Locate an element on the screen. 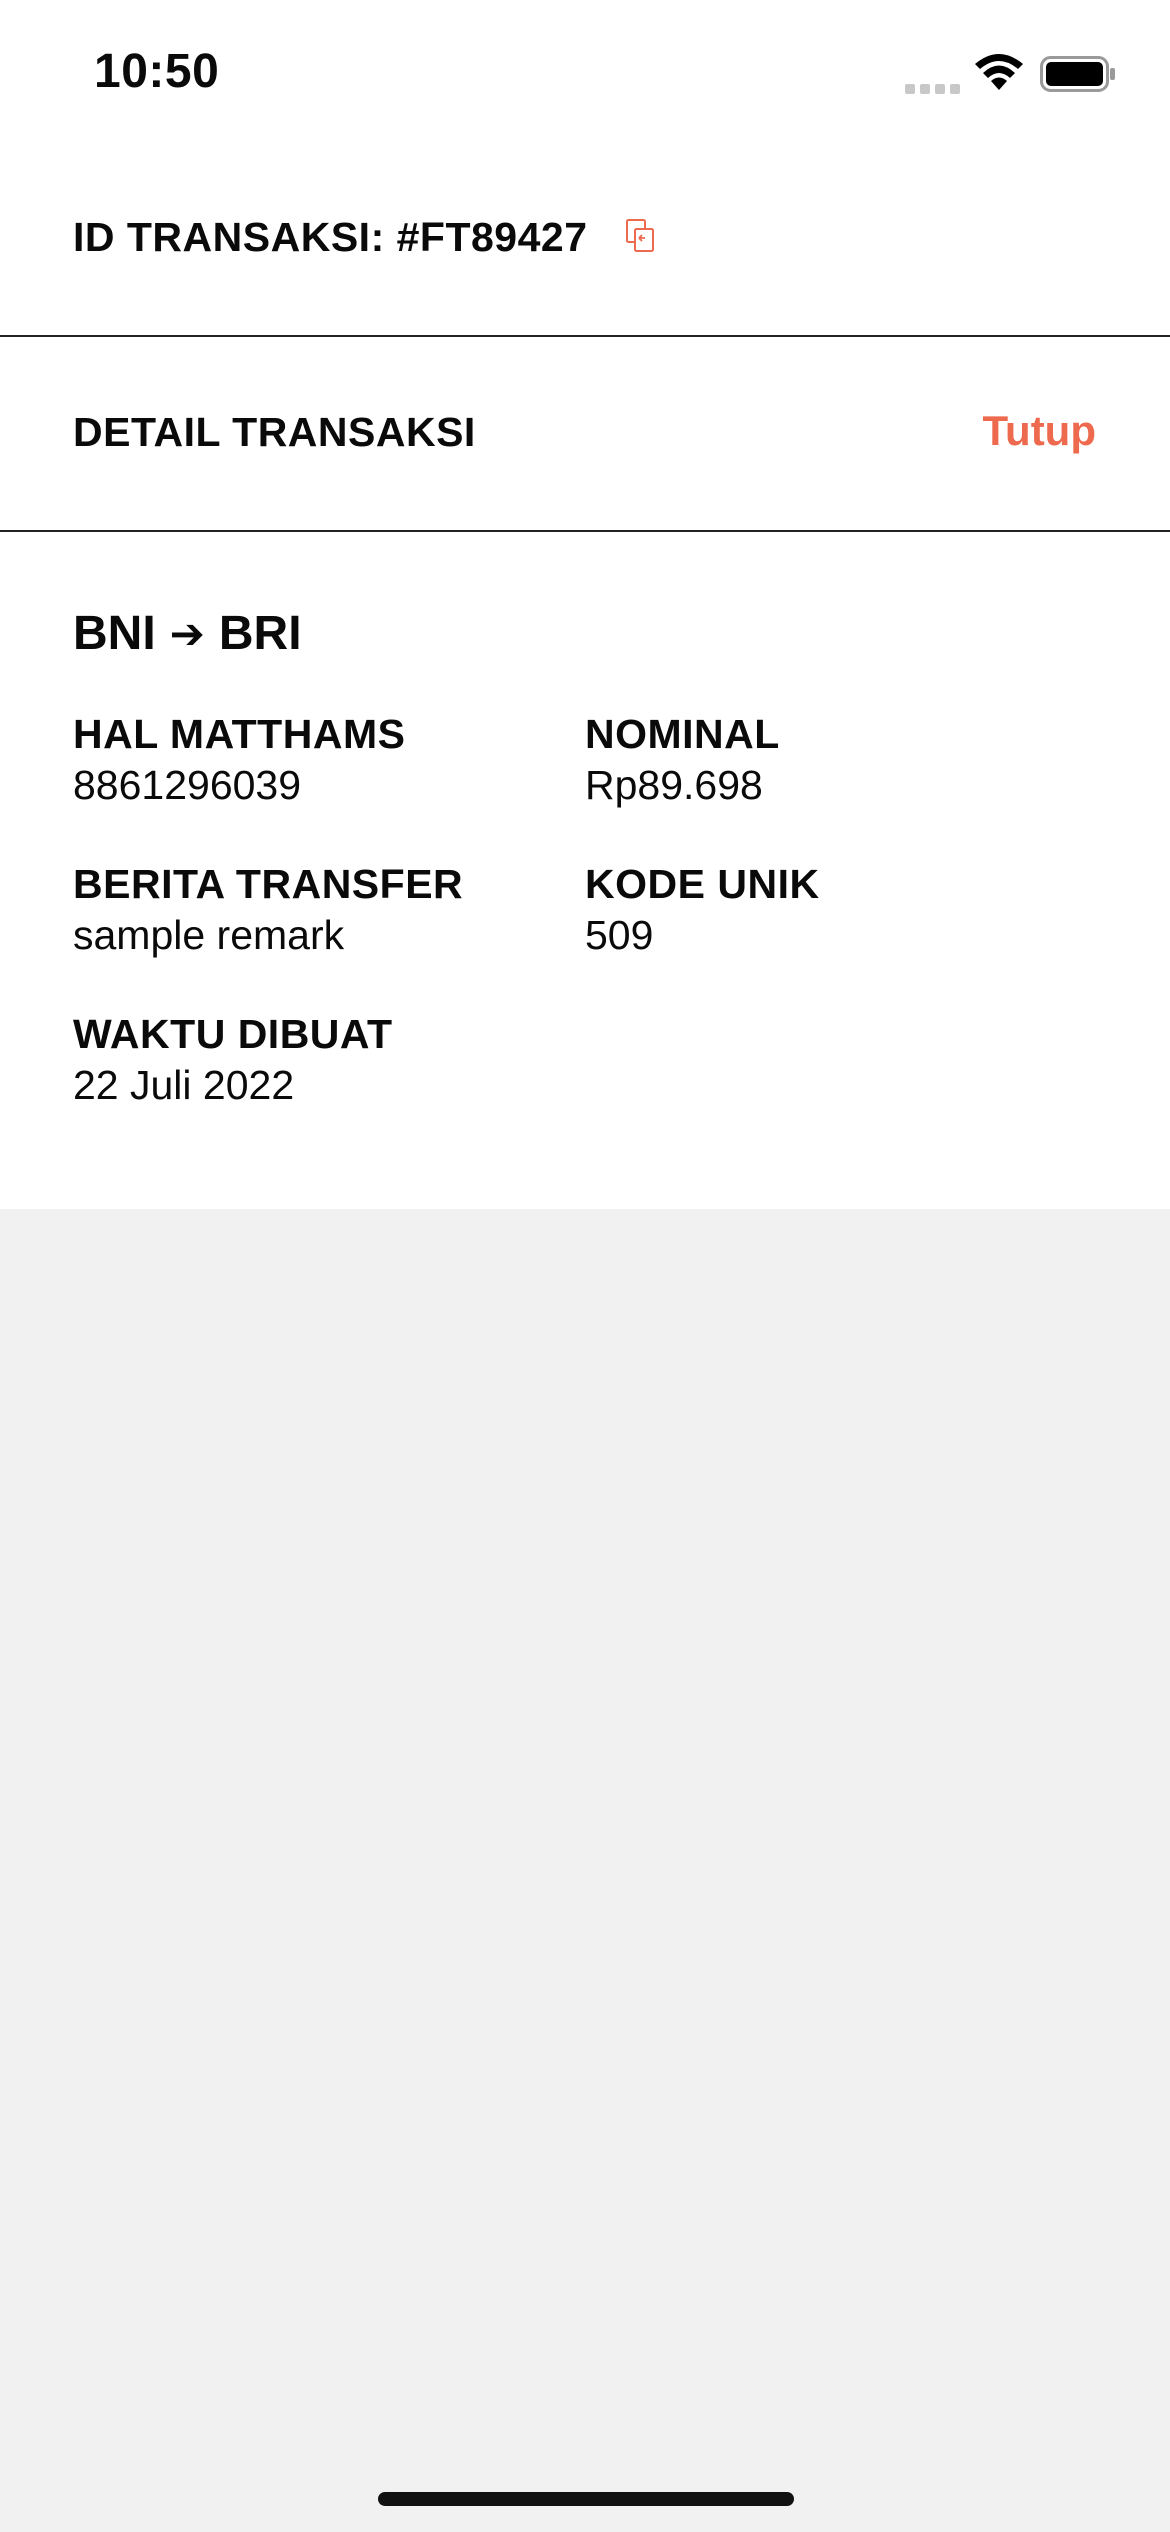  route-to: BRI is located at coordinates (260, 633).